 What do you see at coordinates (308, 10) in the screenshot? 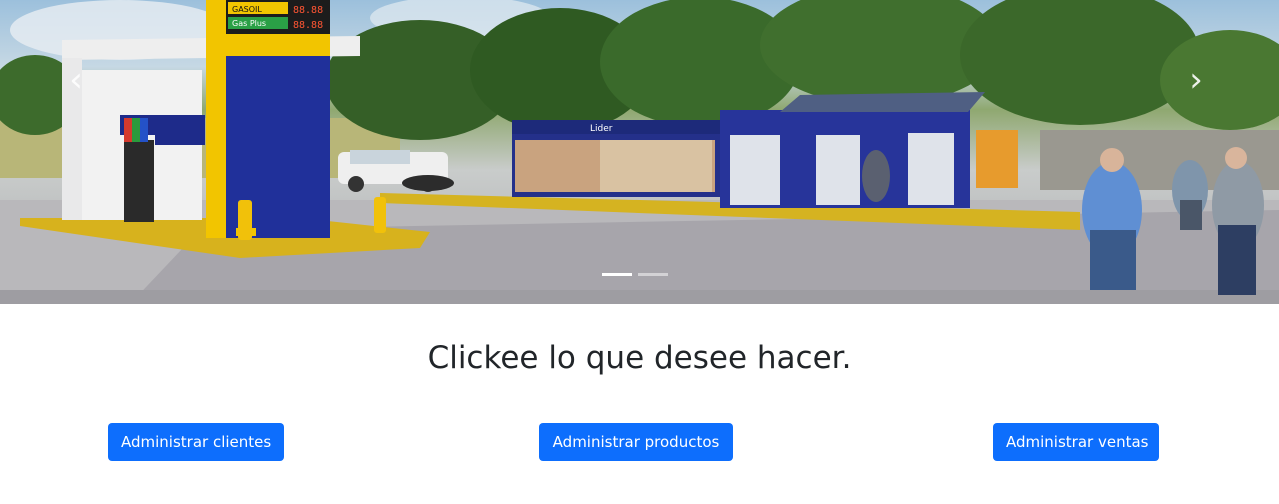
I see `fuel-price-1: 88.88` at bounding box center [308, 10].